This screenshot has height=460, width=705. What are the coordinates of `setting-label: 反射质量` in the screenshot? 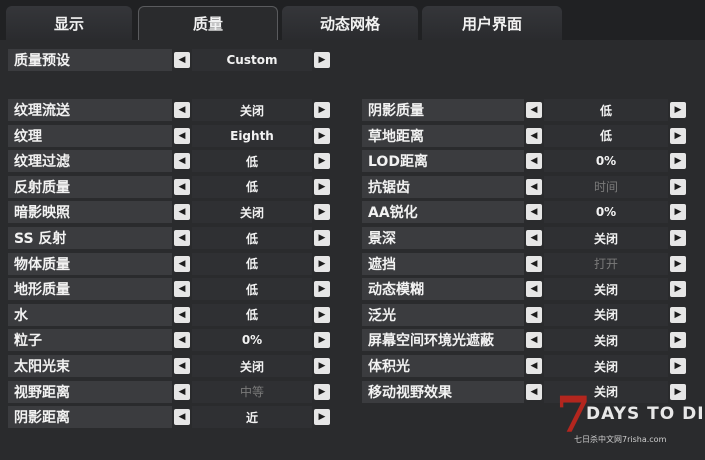 It's located at (90, 186).